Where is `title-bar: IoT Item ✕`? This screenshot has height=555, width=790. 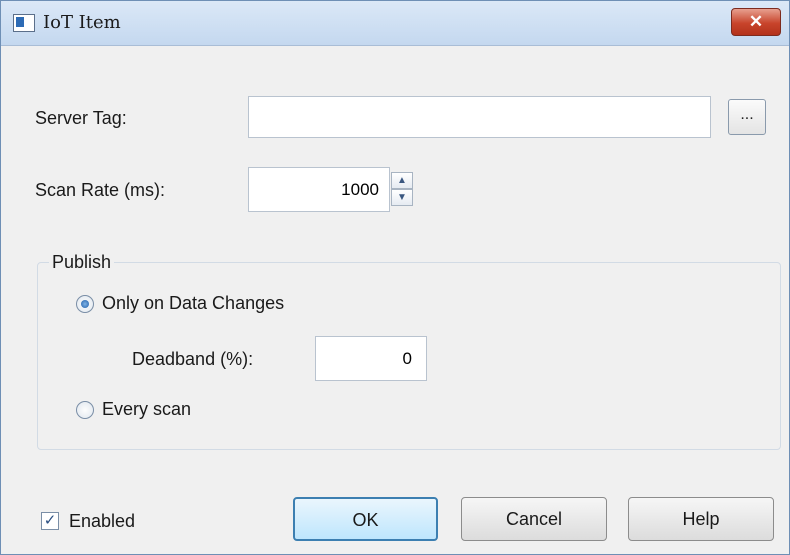
title-bar: IoT Item ✕ is located at coordinates (395, 23).